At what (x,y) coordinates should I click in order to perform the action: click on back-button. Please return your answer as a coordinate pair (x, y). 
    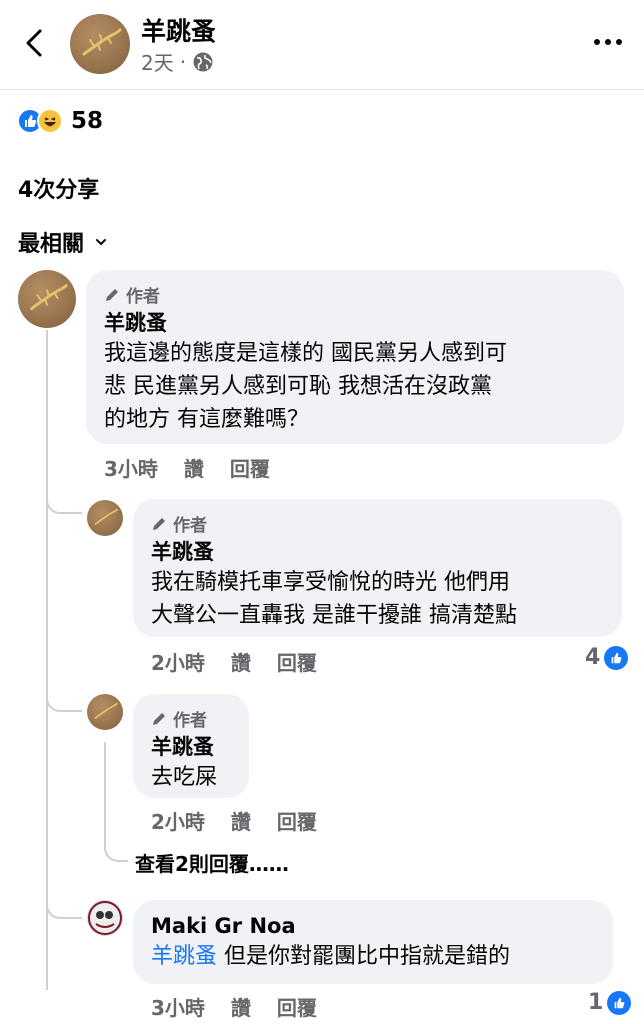
    Looking at the image, I should click on (35, 43).